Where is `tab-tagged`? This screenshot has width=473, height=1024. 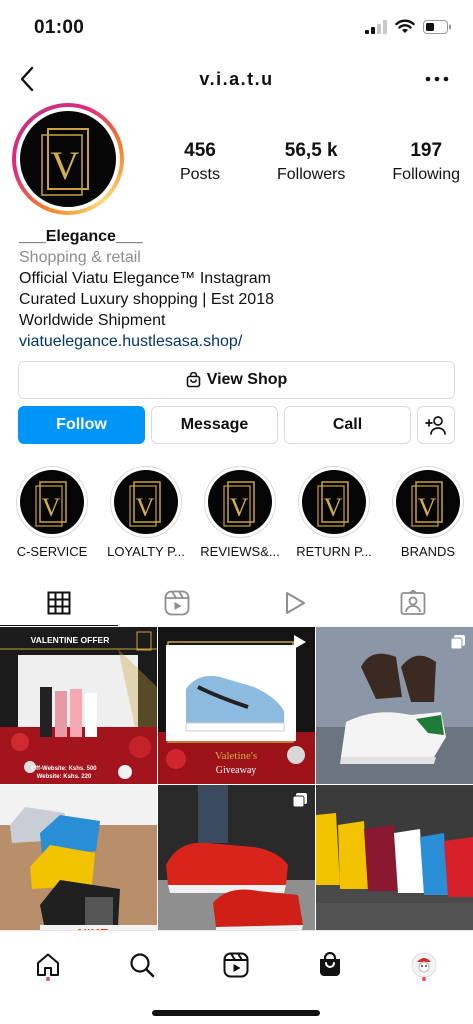 tab-tagged is located at coordinates (413, 603).